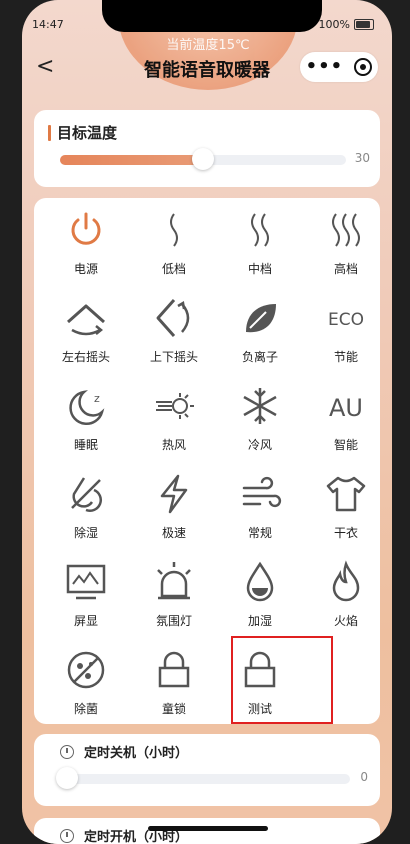 This screenshot has width=410, height=844. I want to click on temperature-value: 30, so click(362, 158).